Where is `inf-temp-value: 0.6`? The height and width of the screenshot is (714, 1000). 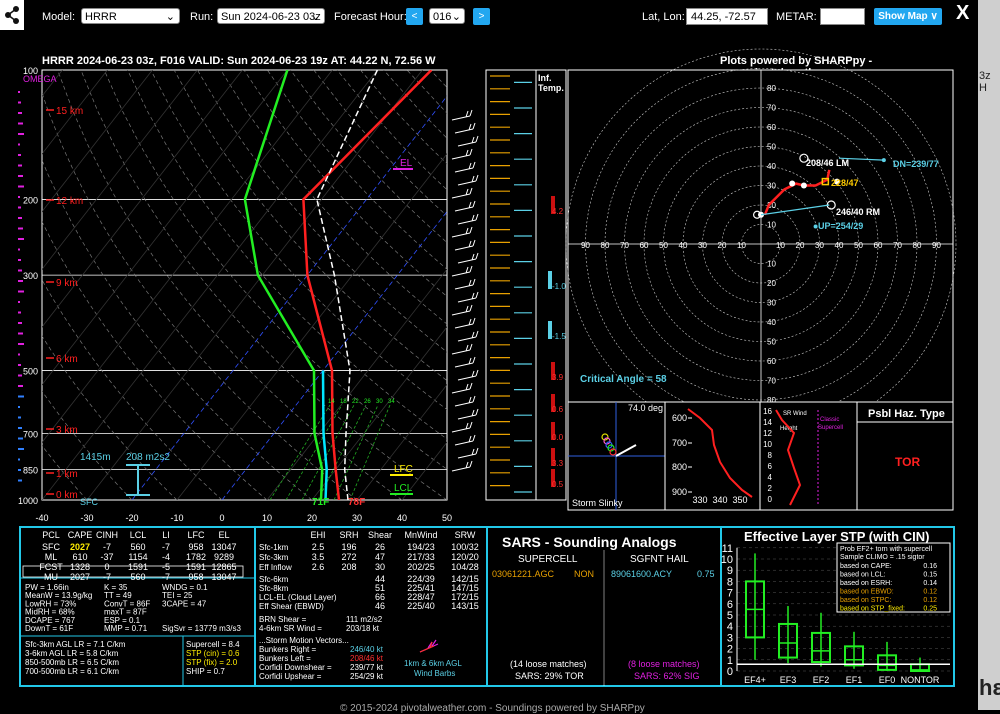
inf-temp-value: 0.6 is located at coordinates (558, 409).